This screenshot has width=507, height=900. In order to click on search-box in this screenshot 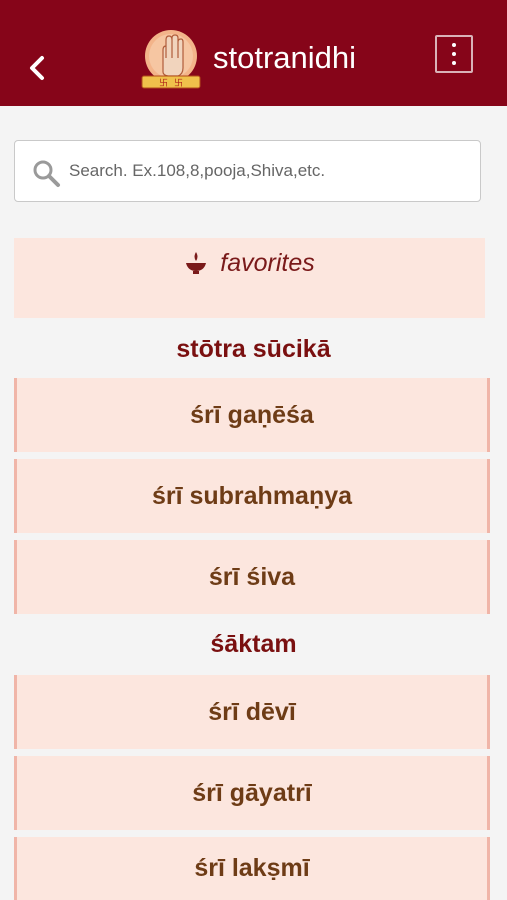, I will do `click(247, 171)`.